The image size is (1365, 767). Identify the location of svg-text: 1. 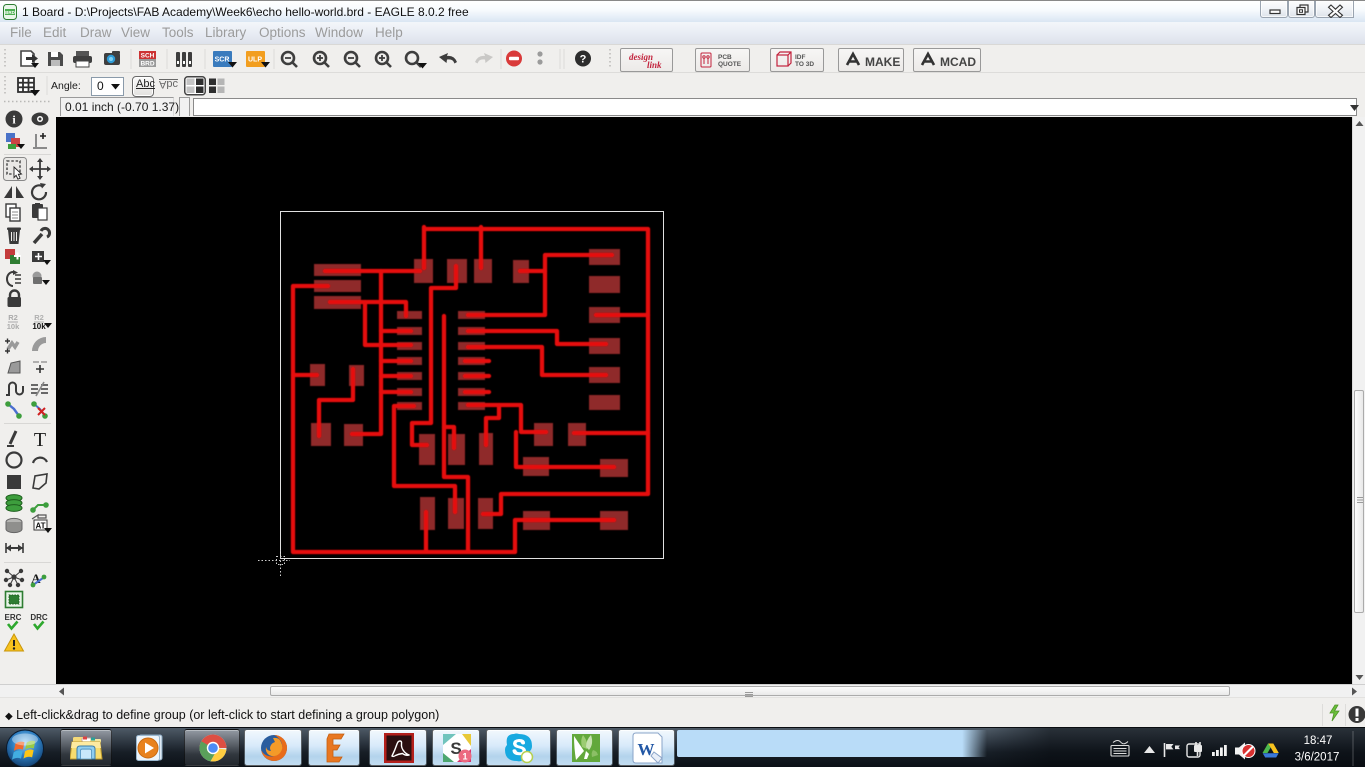
(464, 757).